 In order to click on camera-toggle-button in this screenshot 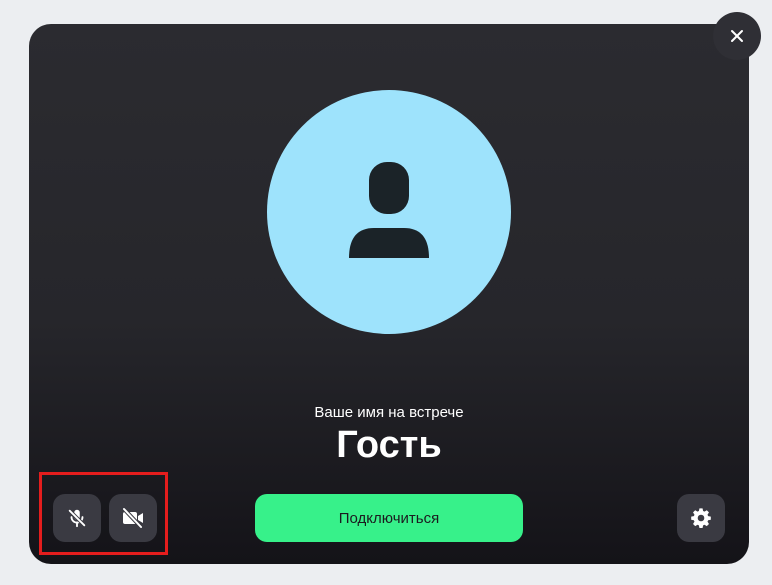, I will do `click(133, 518)`.